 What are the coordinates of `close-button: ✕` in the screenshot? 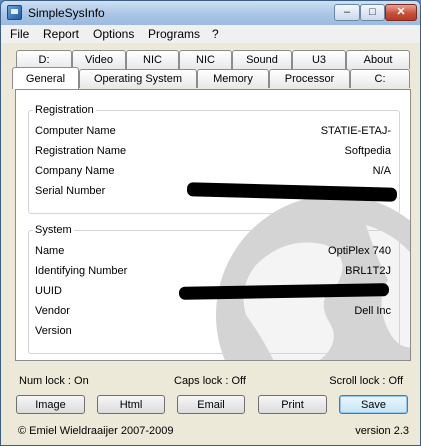 It's located at (401, 12).